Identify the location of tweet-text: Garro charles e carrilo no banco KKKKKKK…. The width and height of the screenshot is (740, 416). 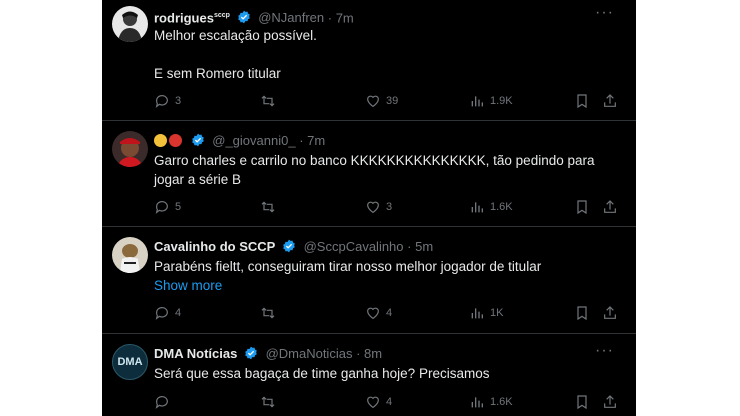
(374, 170).